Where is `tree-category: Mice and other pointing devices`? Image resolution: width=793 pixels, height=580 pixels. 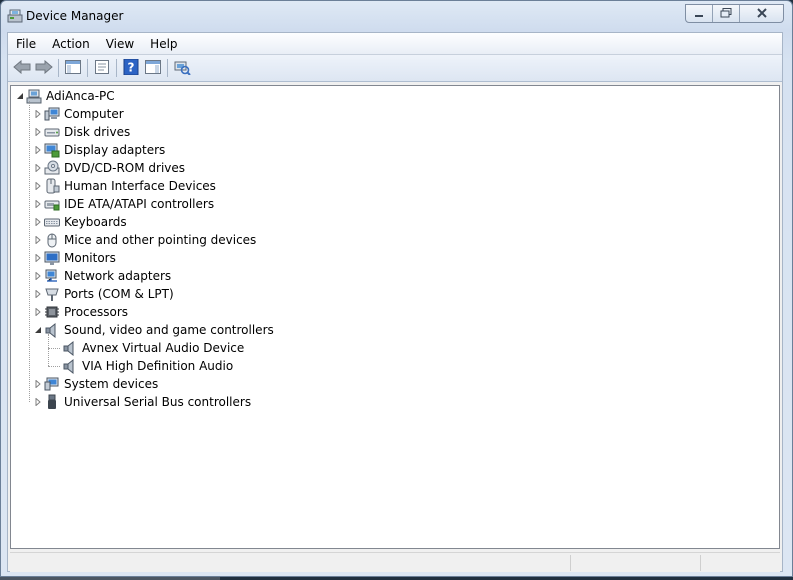 tree-category: Mice and other pointing devices is located at coordinates (145, 240).